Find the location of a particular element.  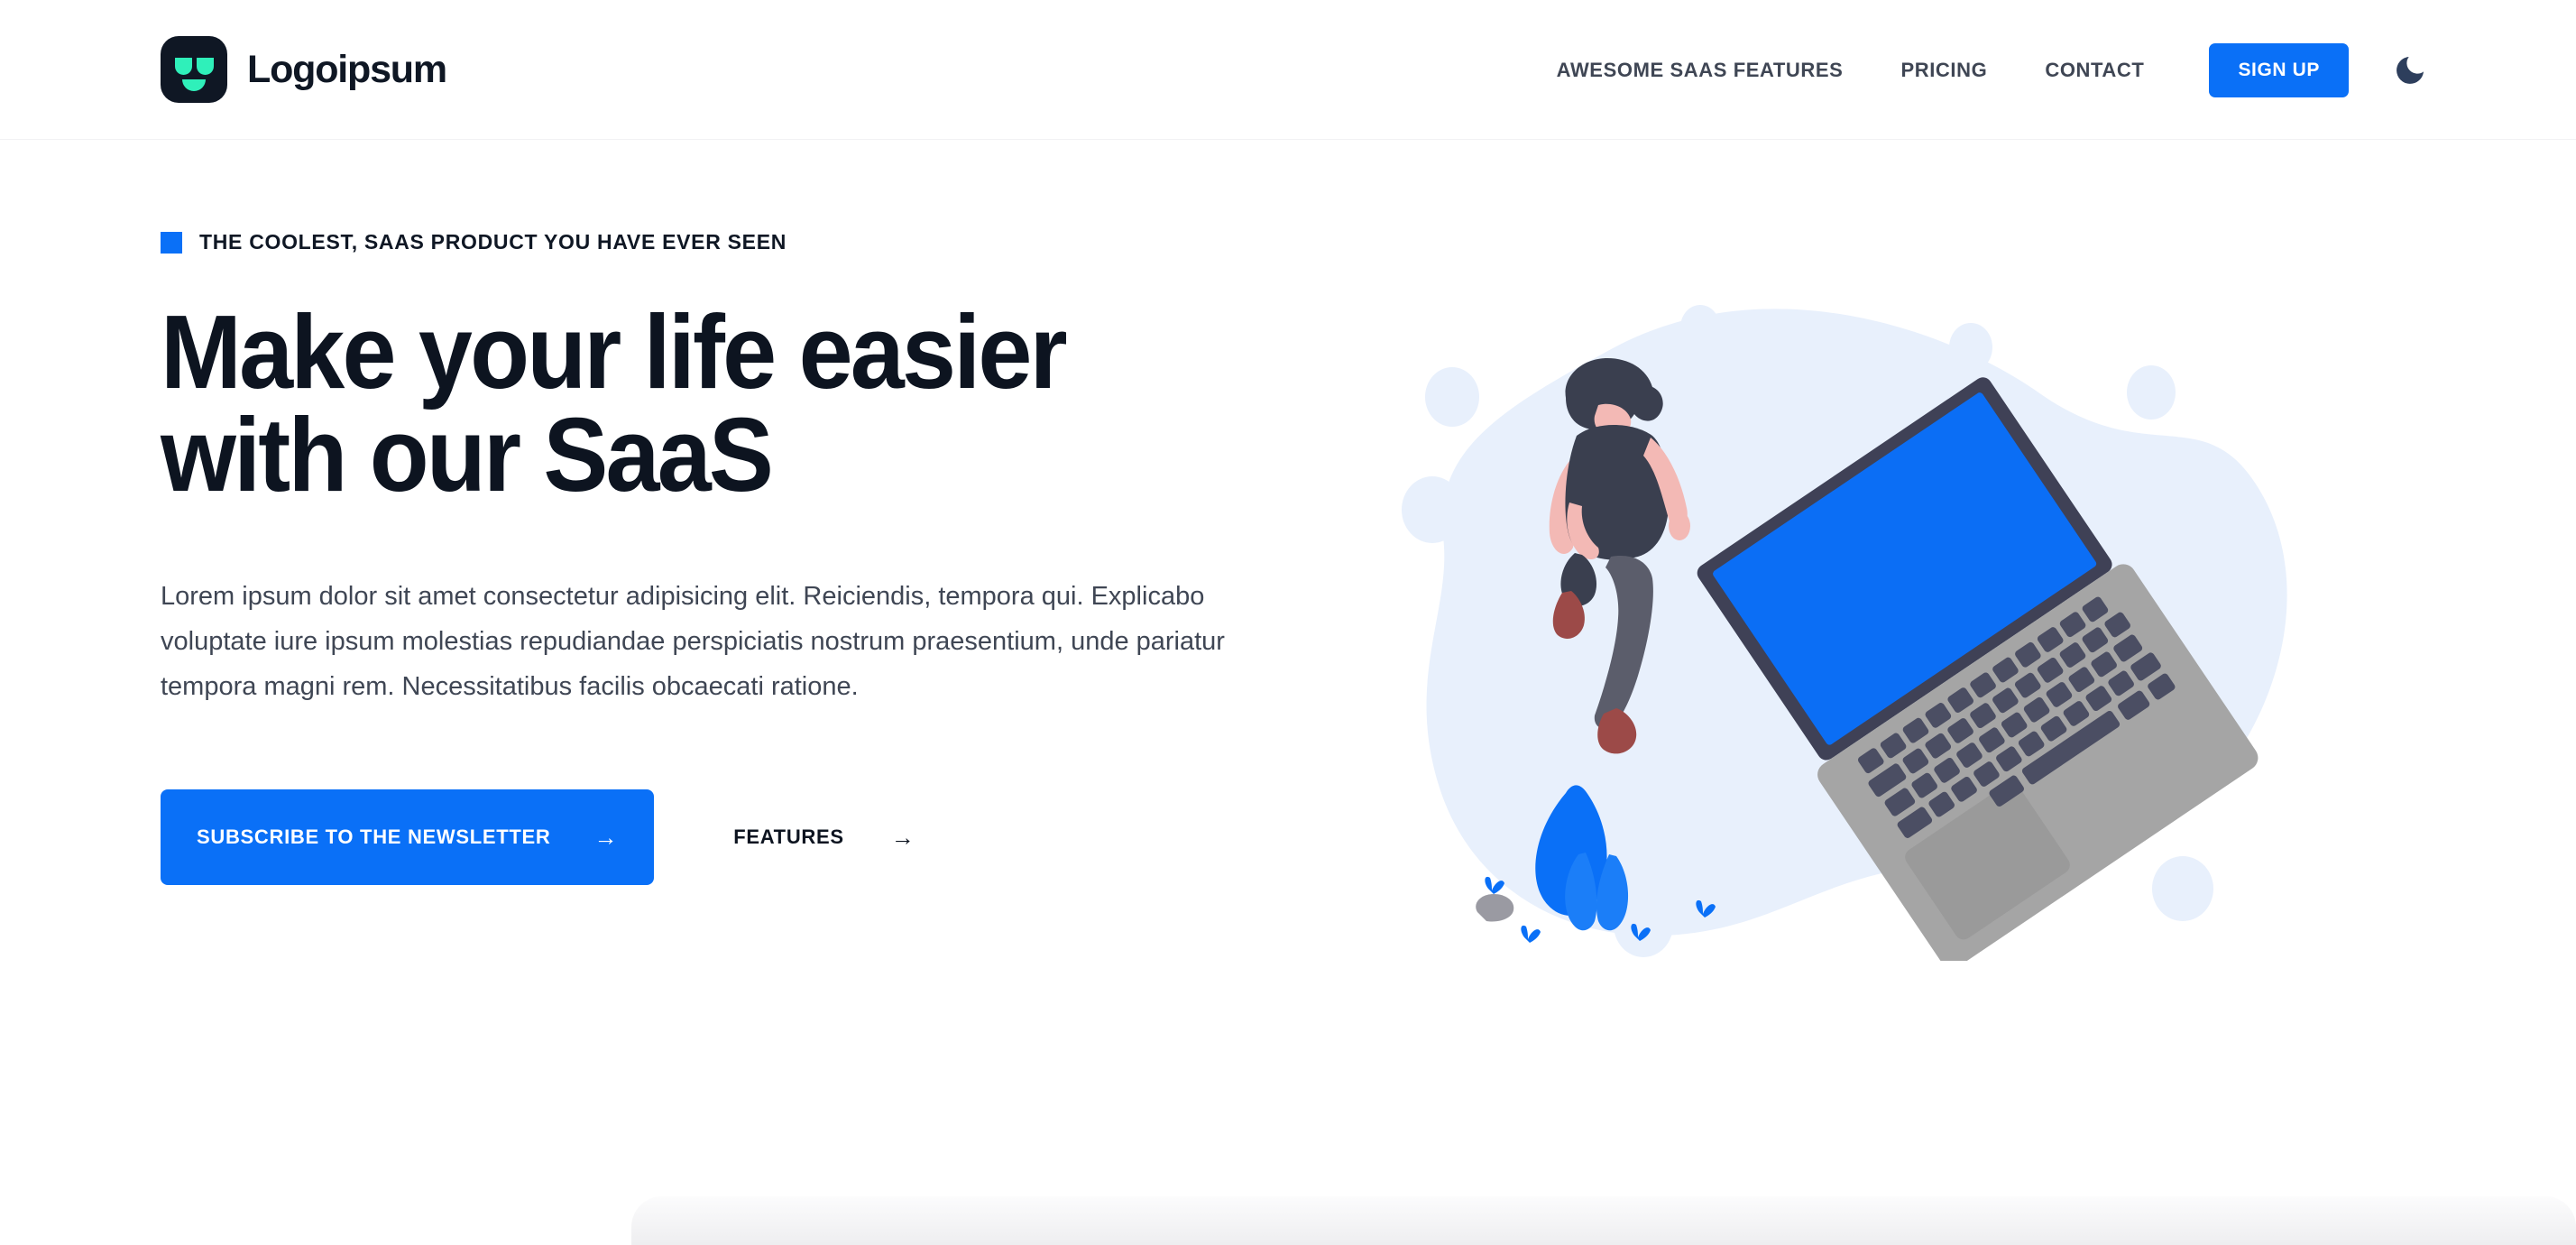

bottom-panel is located at coordinates (1604, 1220).